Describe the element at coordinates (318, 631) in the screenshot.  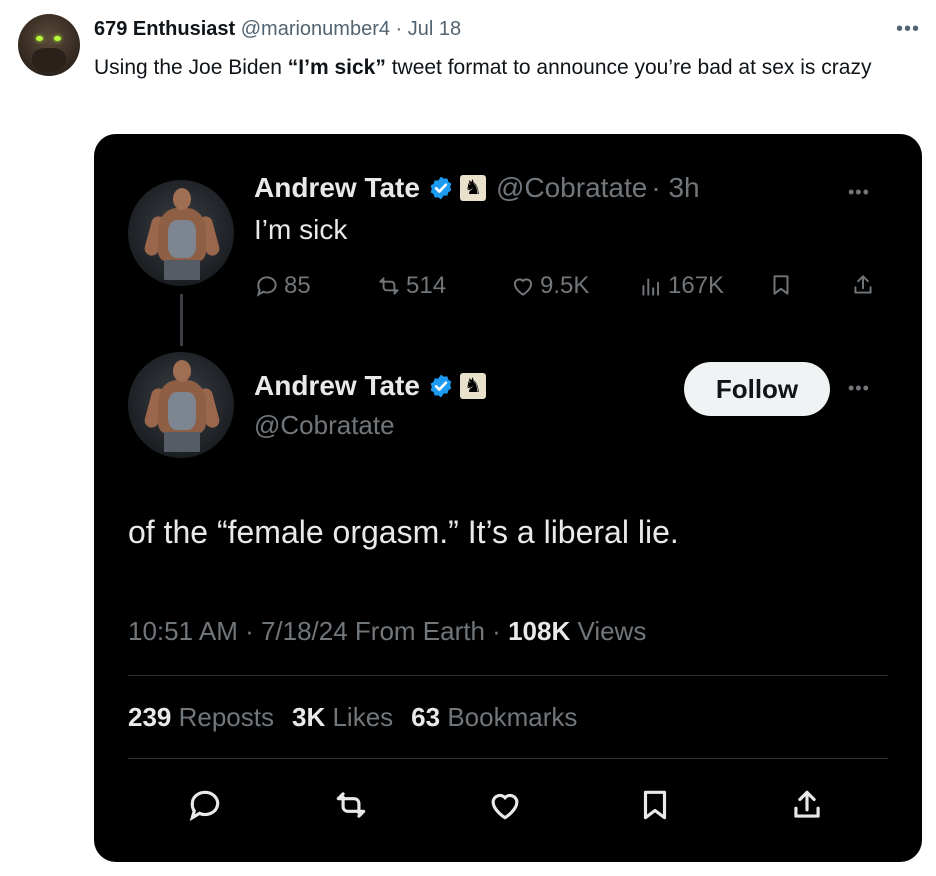
I see `timestamp: 10:51 AM · 7/18/24 From Earth ·` at that location.